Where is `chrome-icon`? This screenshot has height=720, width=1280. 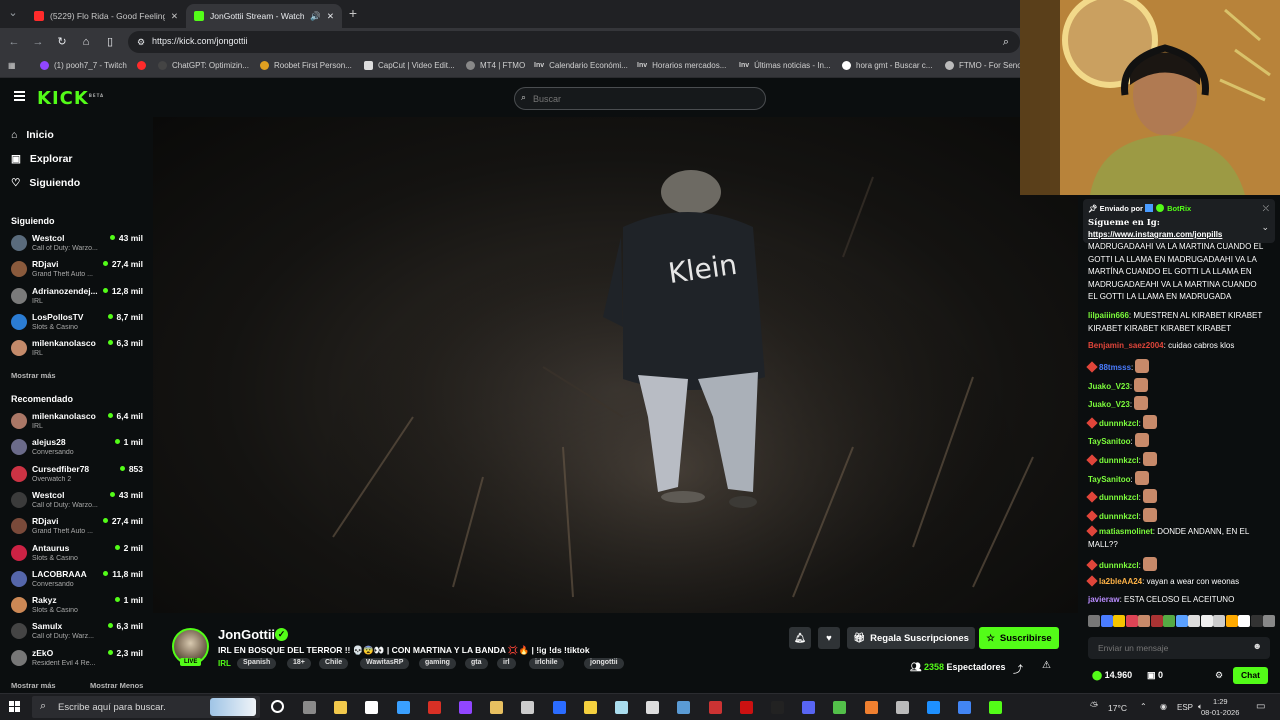 chrome-icon is located at coordinates (965, 707).